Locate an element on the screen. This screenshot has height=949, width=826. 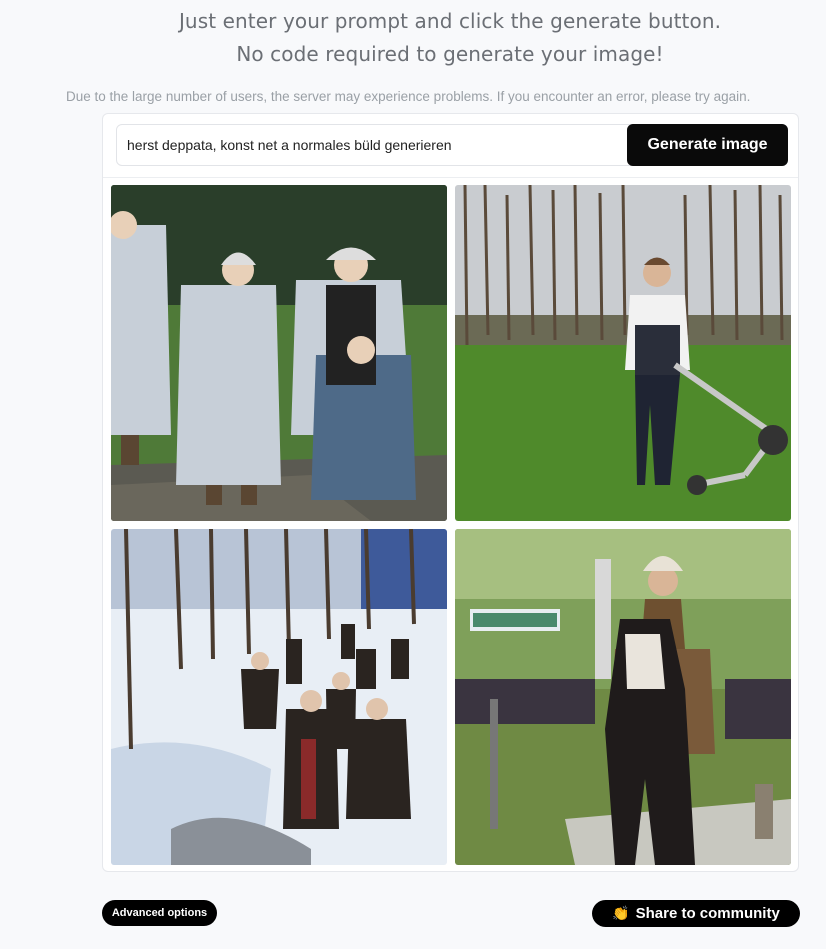
generate-image-button: Generate image is located at coordinates (707, 145).